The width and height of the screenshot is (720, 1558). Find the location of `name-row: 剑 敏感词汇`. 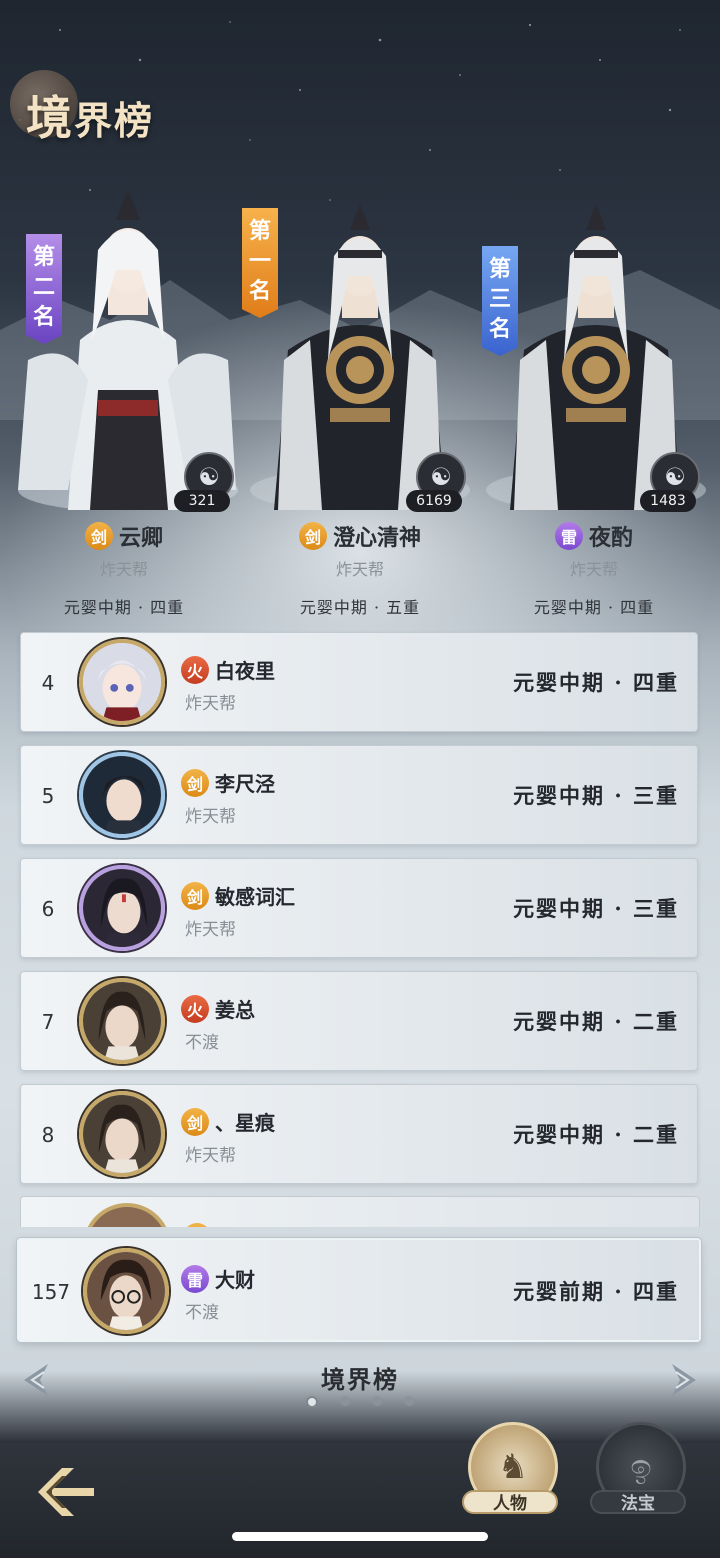

name-row: 剑 敏感词汇 is located at coordinates (238, 895).